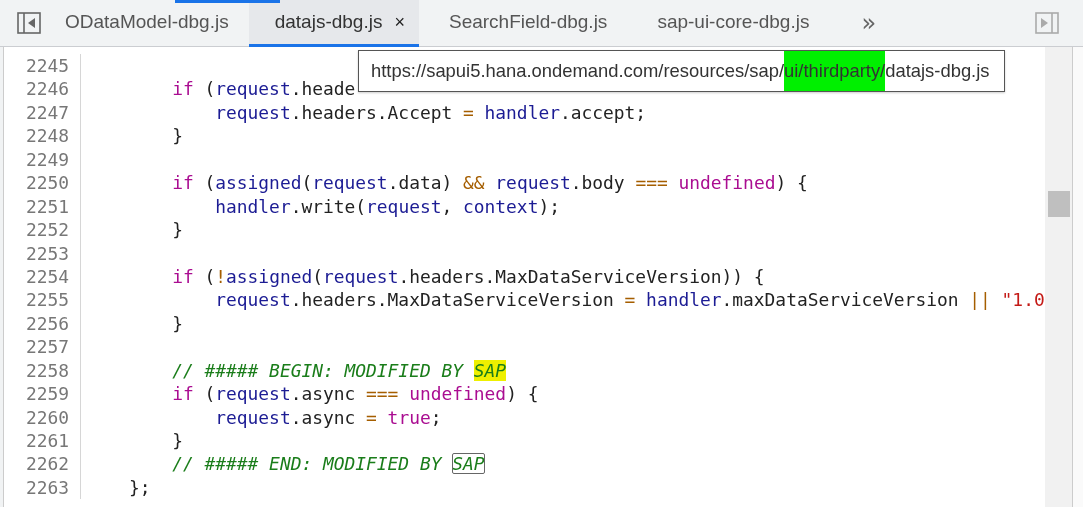  Describe the element at coordinates (139, 487) in the screenshot. I see `code-line: };` at that location.